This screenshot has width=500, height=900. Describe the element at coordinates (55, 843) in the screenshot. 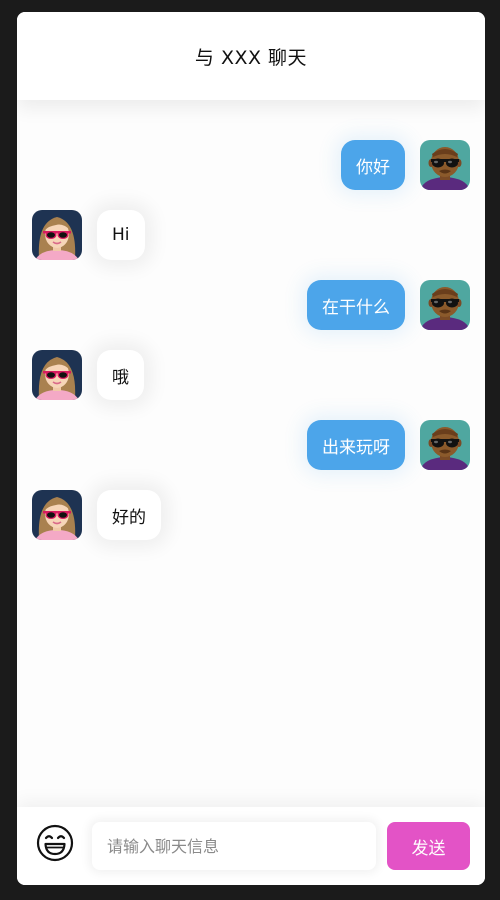

I see `grinning-face-icon` at that location.